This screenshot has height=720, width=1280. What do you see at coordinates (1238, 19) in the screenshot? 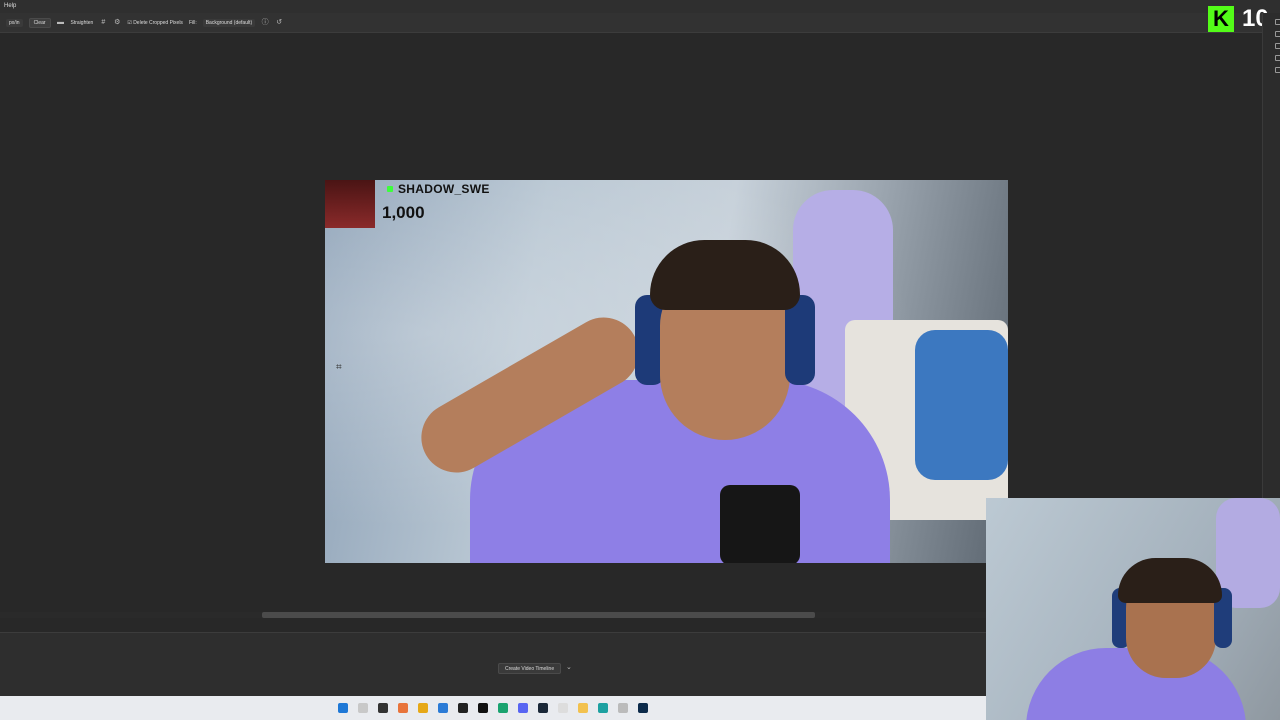
I see `stream-brand: K 10` at bounding box center [1238, 19].